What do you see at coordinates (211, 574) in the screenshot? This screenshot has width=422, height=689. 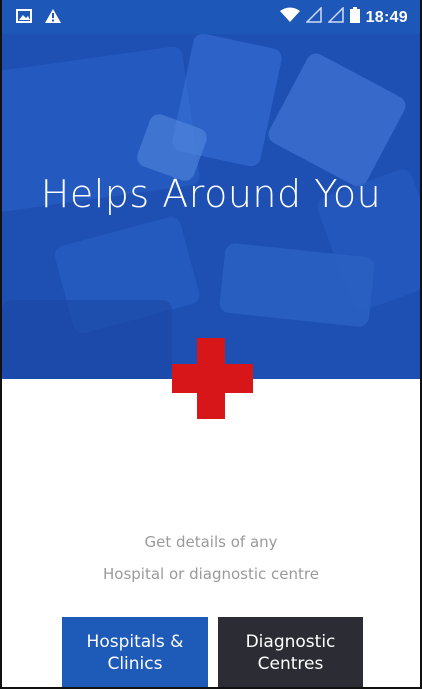 I see `description-line-2: Hospital or diagnostic centre` at bounding box center [211, 574].